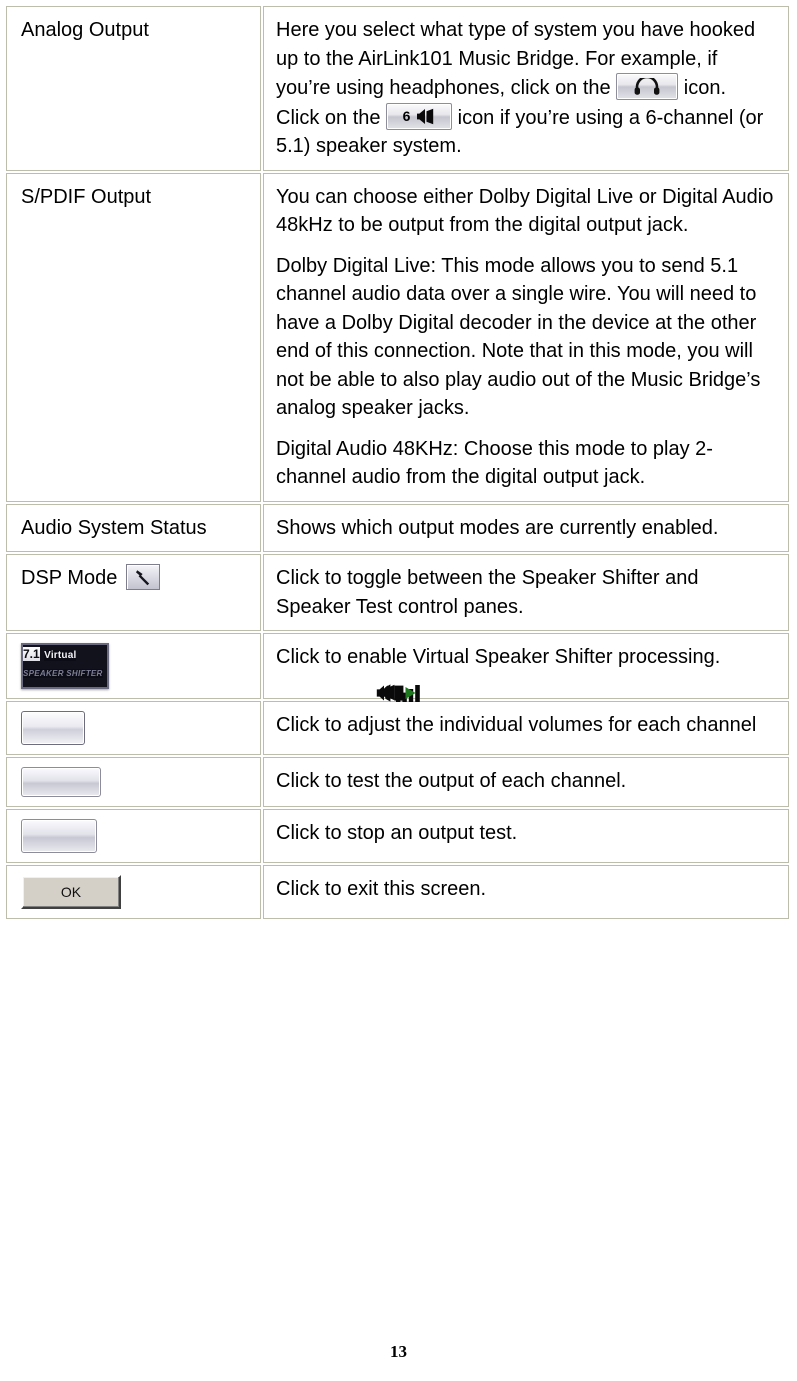 The height and width of the screenshot is (1381, 797). I want to click on page-number: 13, so click(398, 1351).